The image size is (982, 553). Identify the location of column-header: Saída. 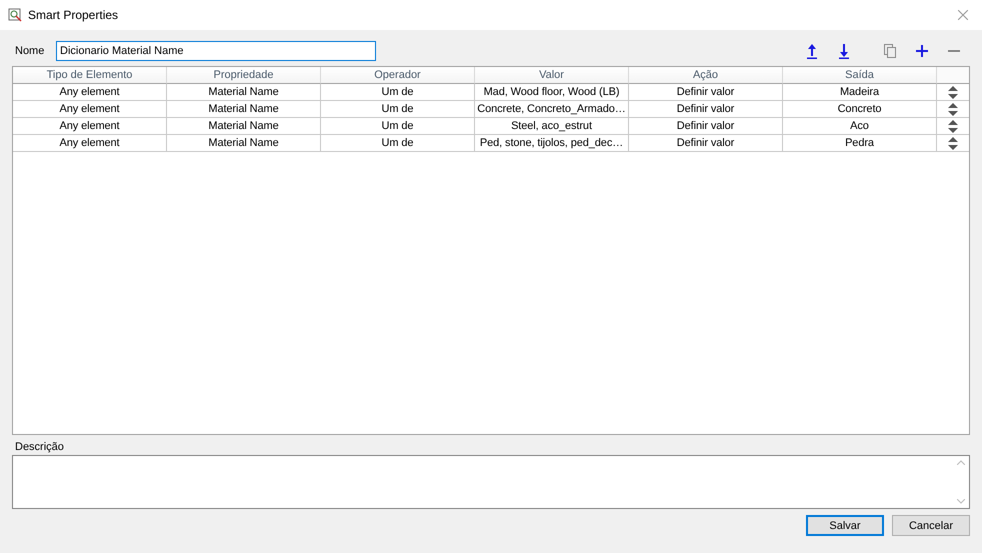
(860, 75).